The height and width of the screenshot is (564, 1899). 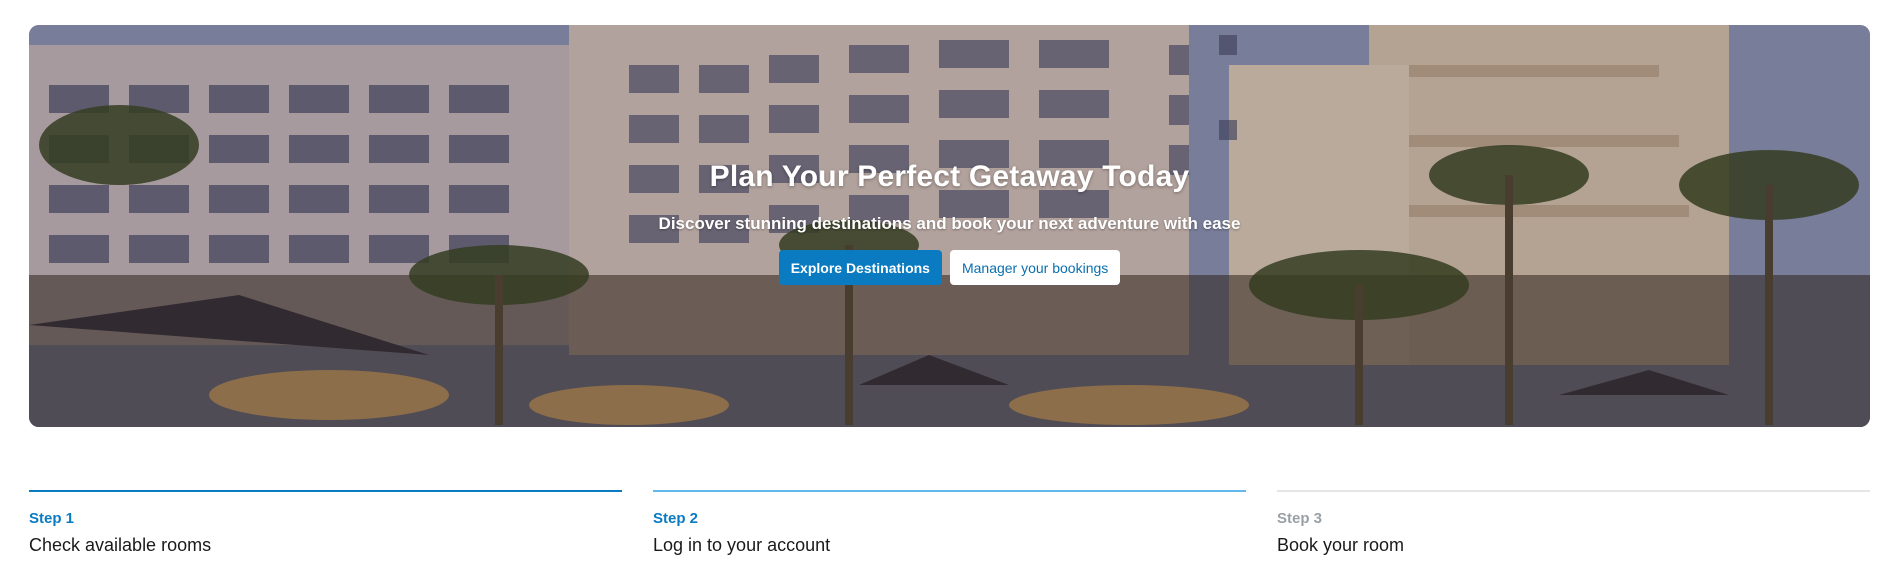 What do you see at coordinates (120, 545) in the screenshot?
I see `step-title: Check available rooms` at bounding box center [120, 545].